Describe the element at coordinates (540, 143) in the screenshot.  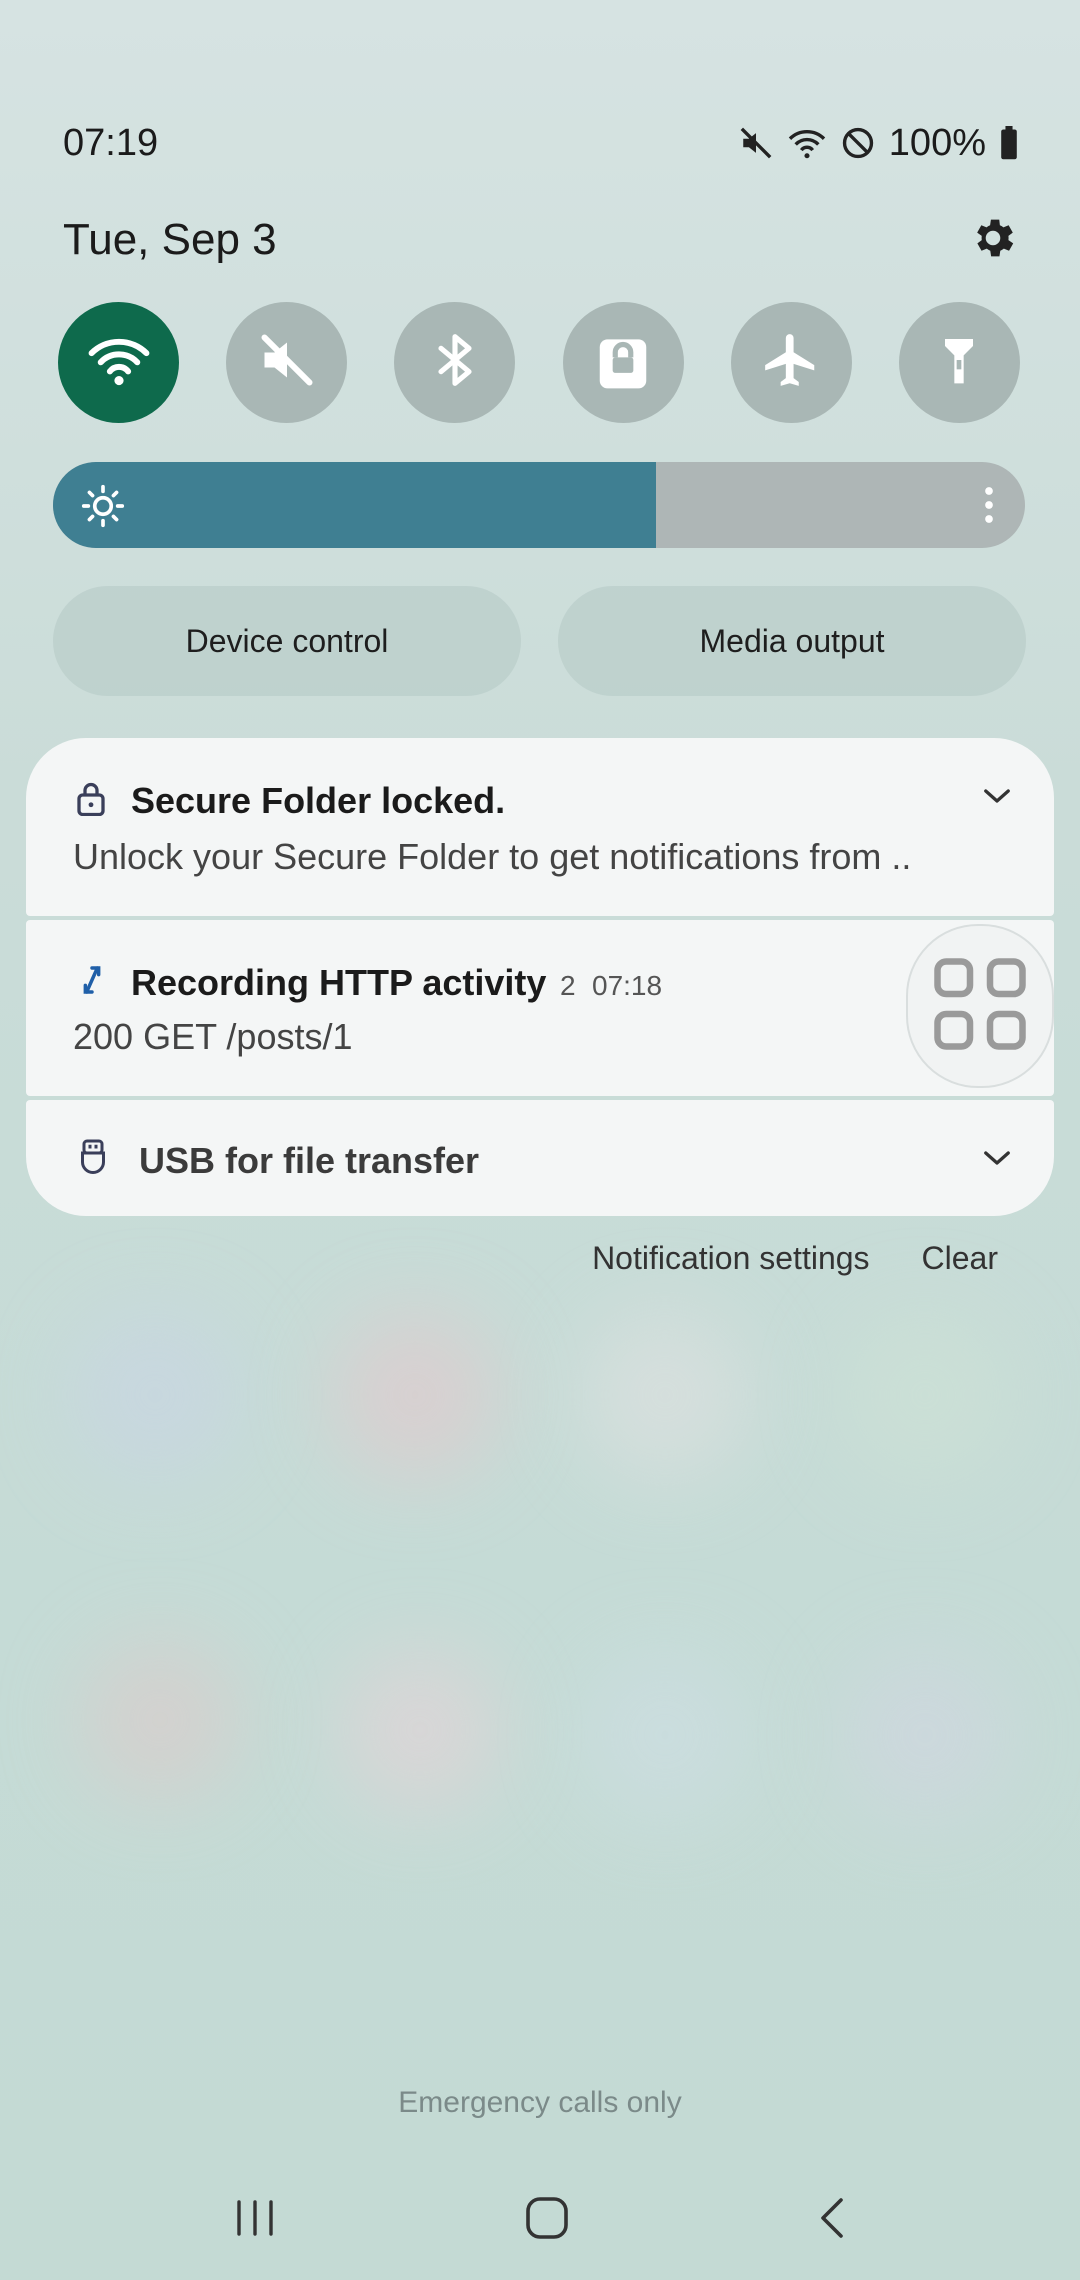
I see `status-bar: 07:19 100%` at that location.